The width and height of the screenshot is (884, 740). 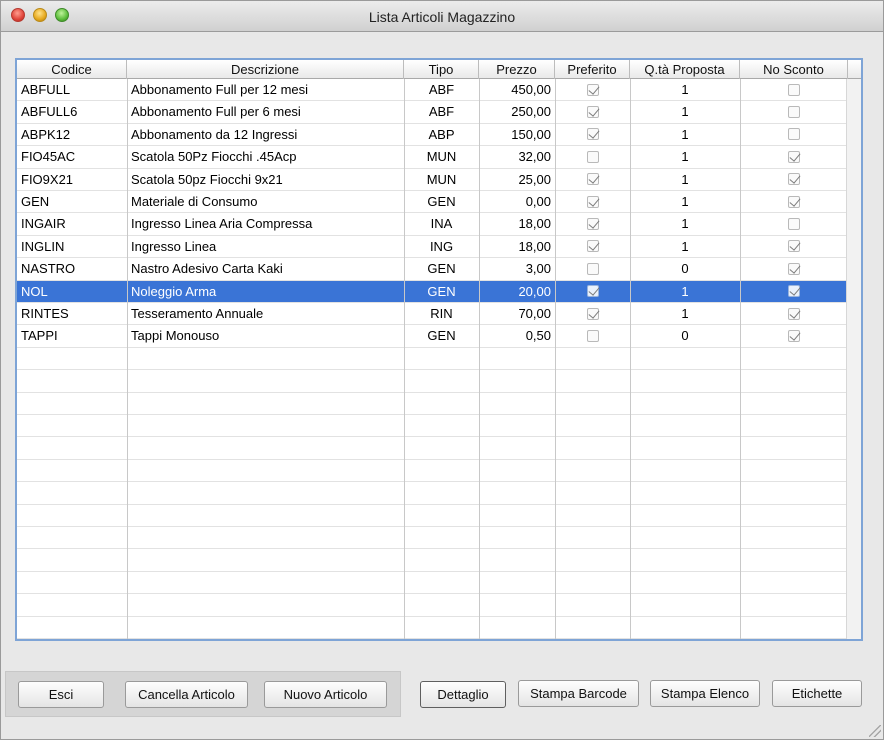 What do you see at coordinates (49, 112) in the screenshot?
I see `cell-codice: ABFULL6` at bounding box center [49, 112].